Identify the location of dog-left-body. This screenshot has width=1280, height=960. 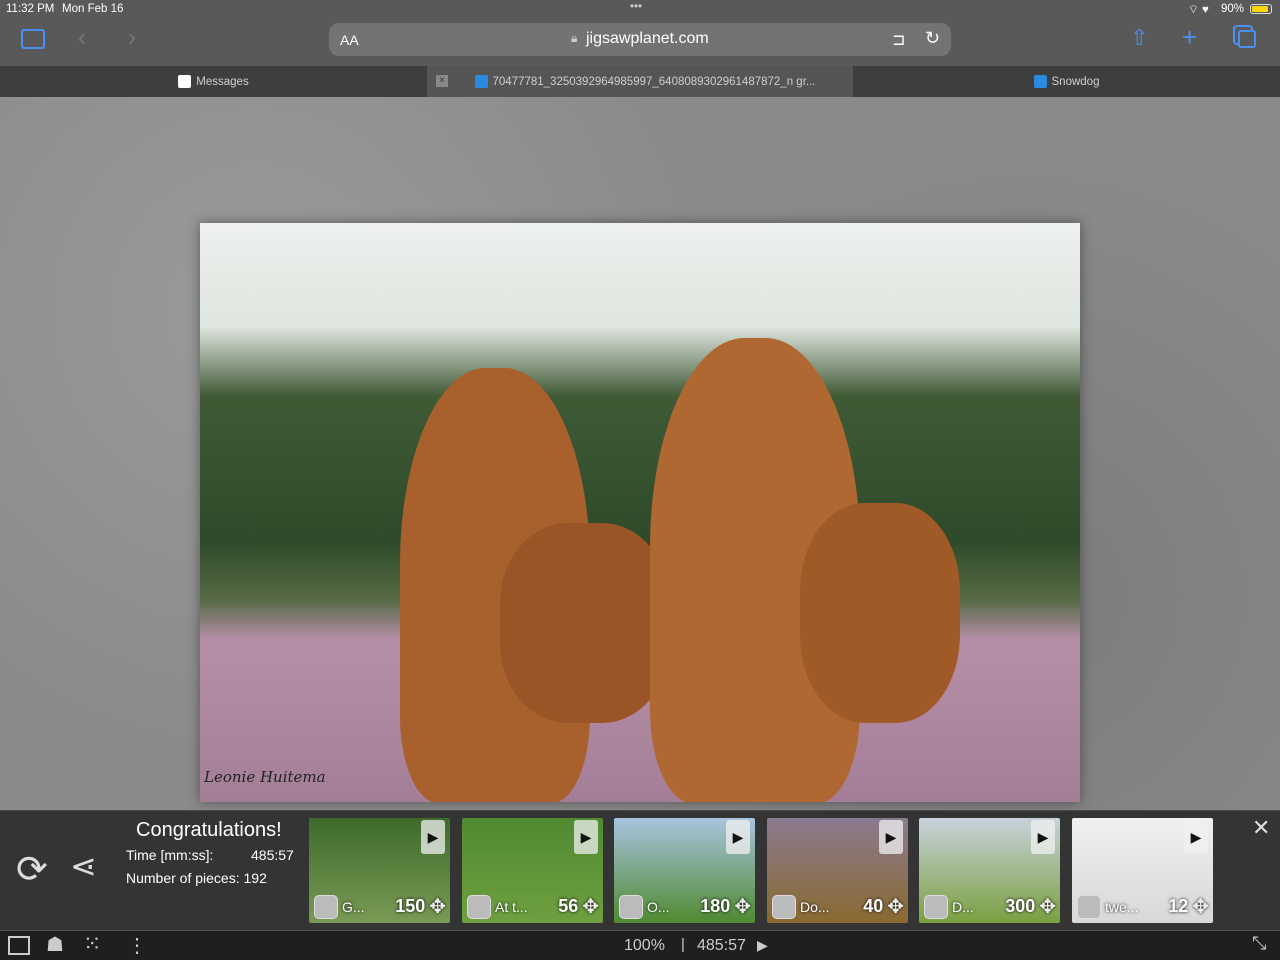
(585, 623).